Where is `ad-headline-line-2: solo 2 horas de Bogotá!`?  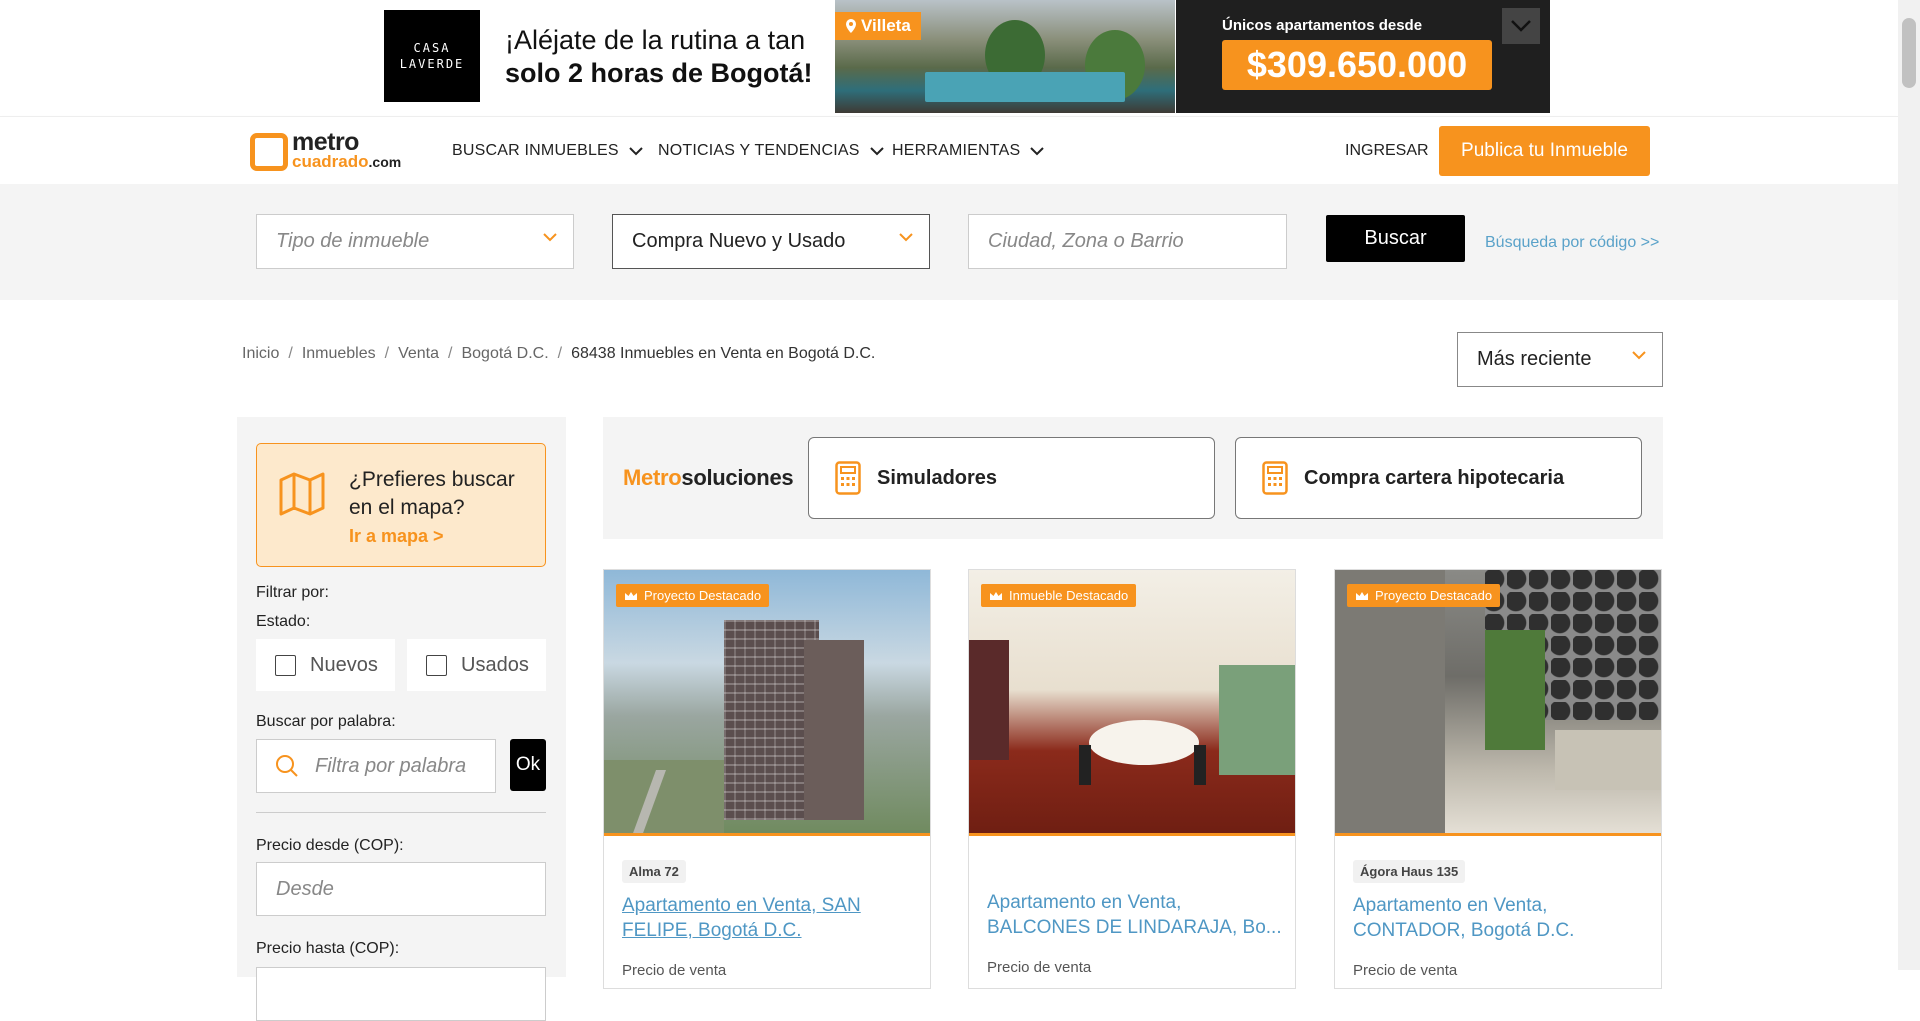 ad-headline-line-2: solo 2 horas de Bogotá! is located at coordinates (659, 73).